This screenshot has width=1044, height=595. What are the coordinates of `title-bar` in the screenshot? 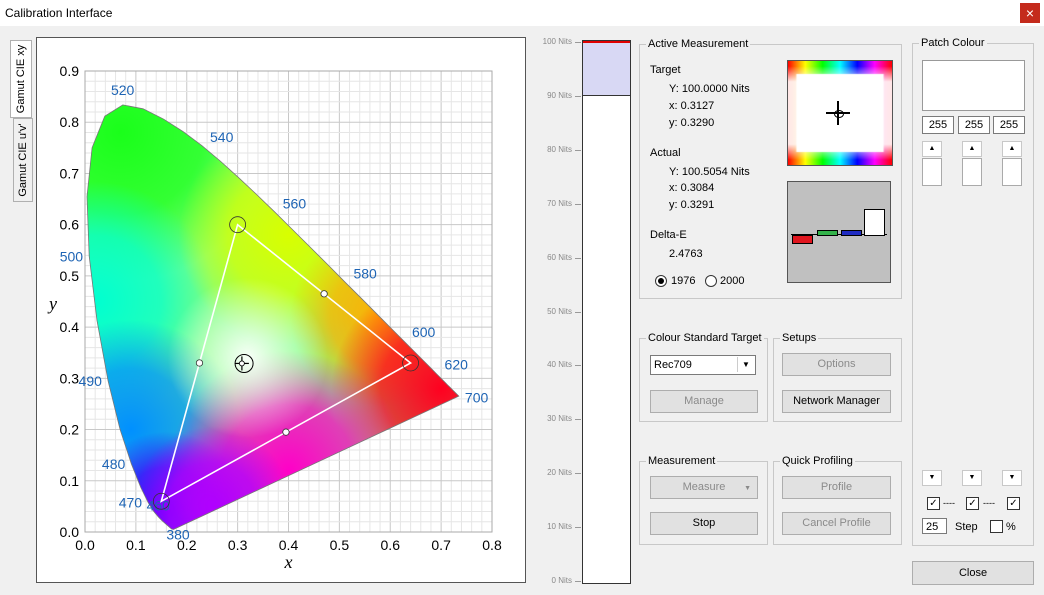 It's located at (522, 13).